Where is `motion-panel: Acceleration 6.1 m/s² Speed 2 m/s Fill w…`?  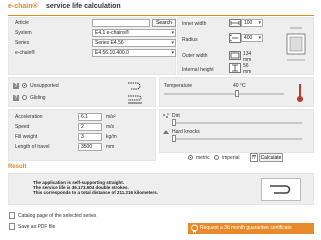 motion-panel: Acceleration 6.1 m/s² Speed 2 m/s Fill w… is located at coordinates (82, 135).